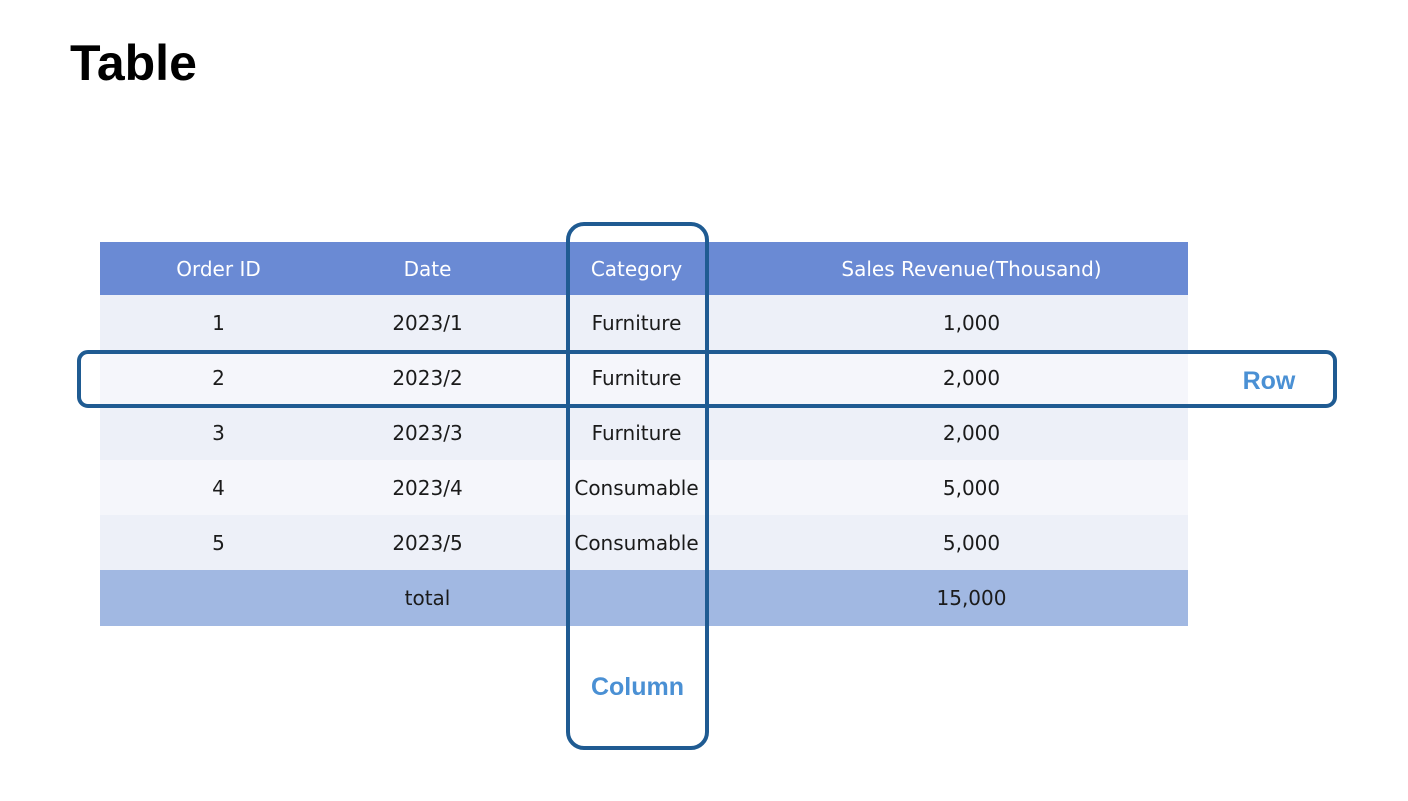 This screenshot has width=1408, height=801. What do you see at coordinates (427, 542) in the screenshot?
I see `cell-date: 2023/5` at bounding box center [427, 542].